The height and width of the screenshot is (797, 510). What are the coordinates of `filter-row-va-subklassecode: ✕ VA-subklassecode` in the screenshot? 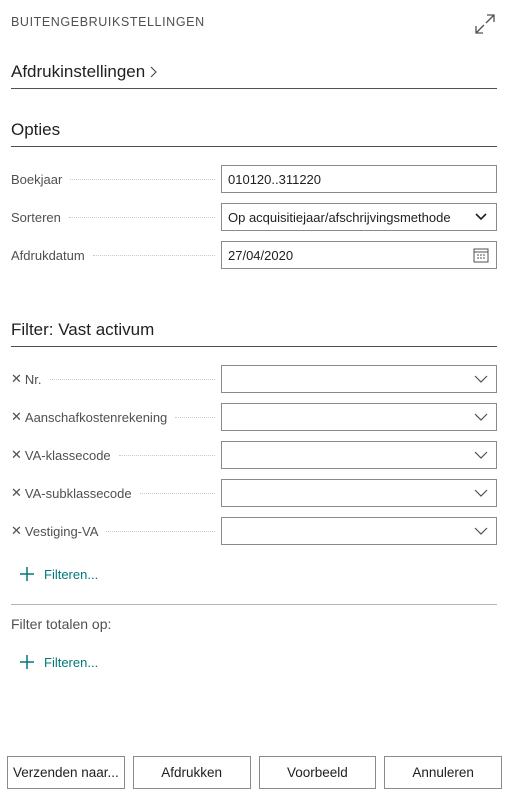 It's located at (254, 493).